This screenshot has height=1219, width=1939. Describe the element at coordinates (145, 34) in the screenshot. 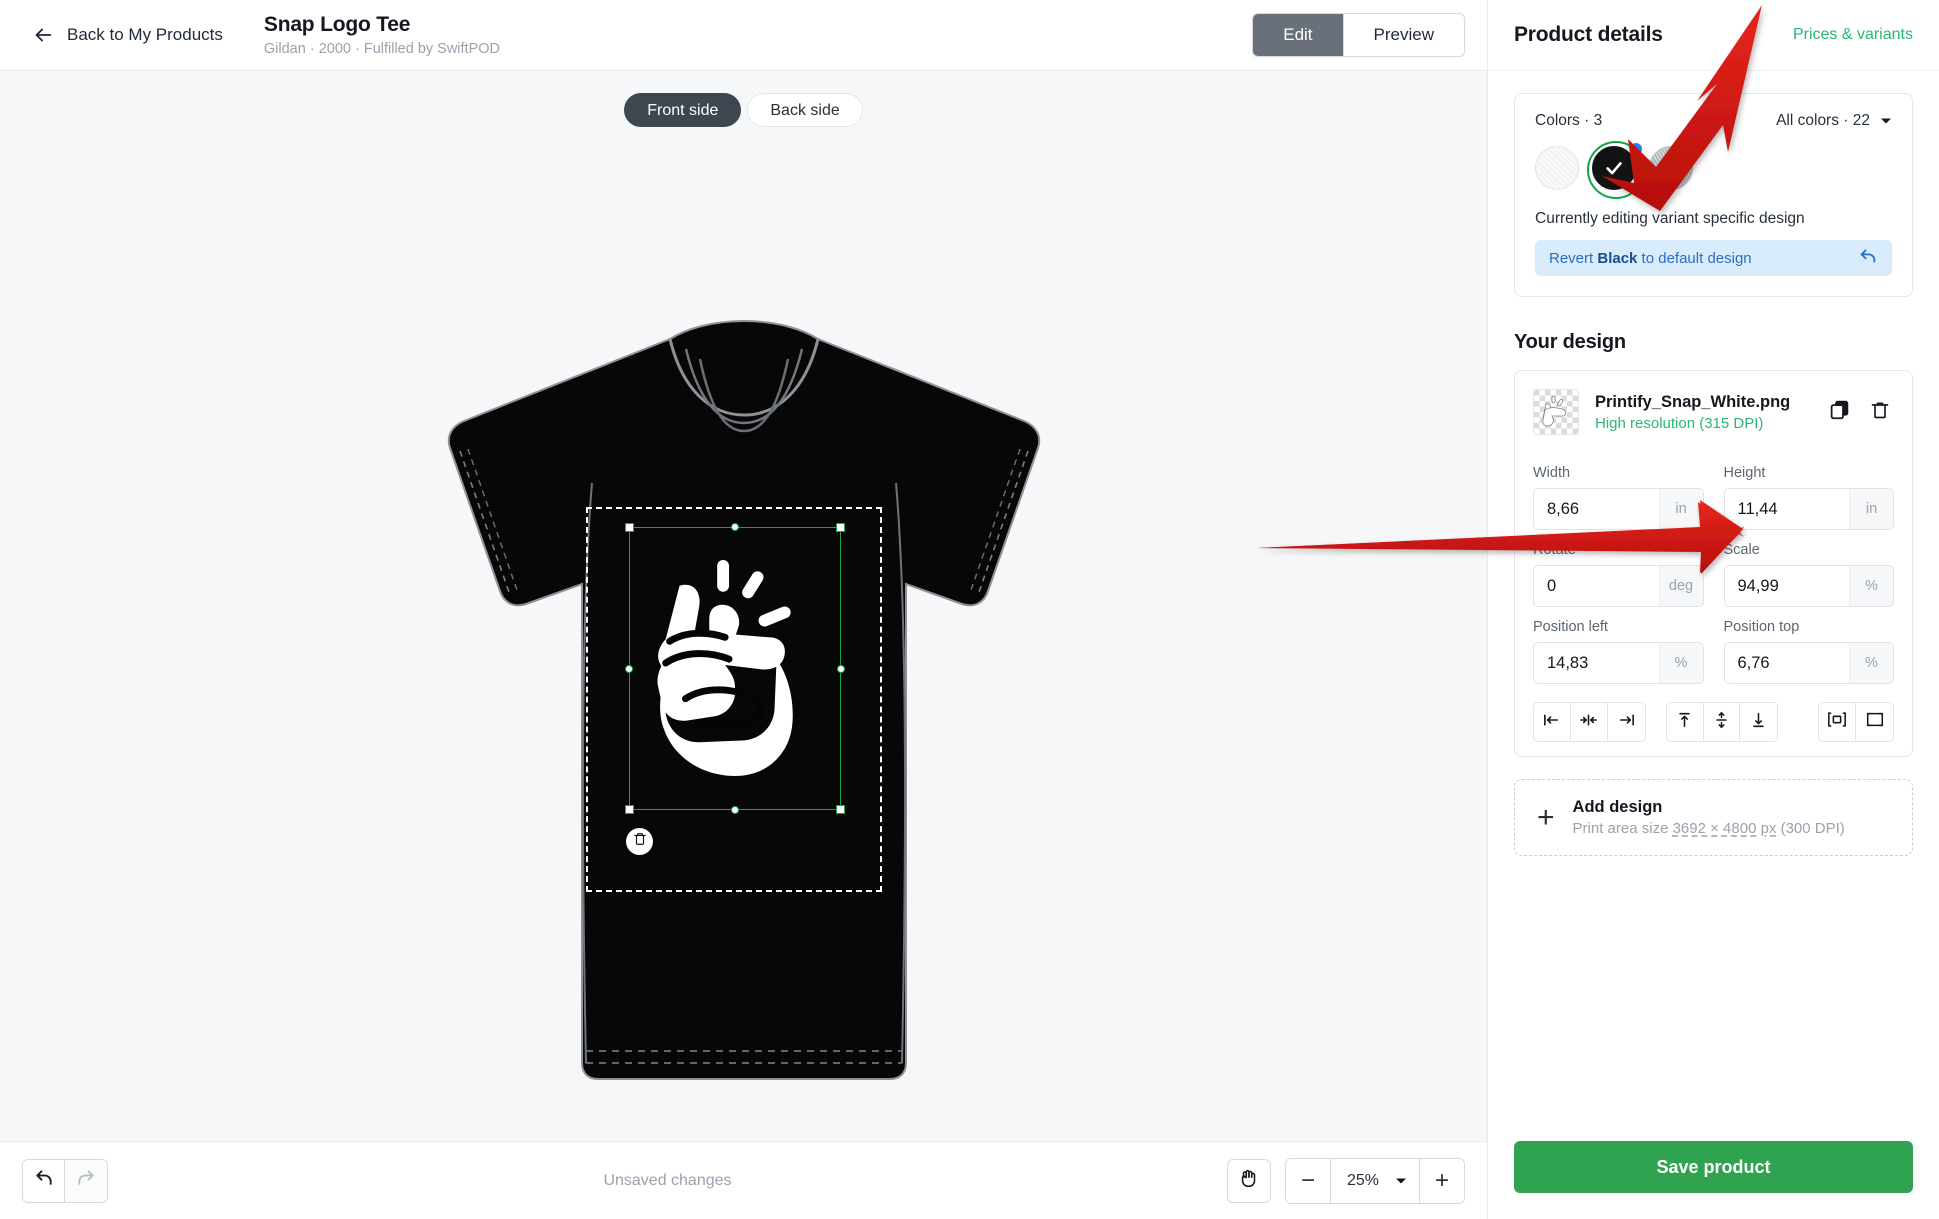

I see `back-label: Back to My Products` at that location.